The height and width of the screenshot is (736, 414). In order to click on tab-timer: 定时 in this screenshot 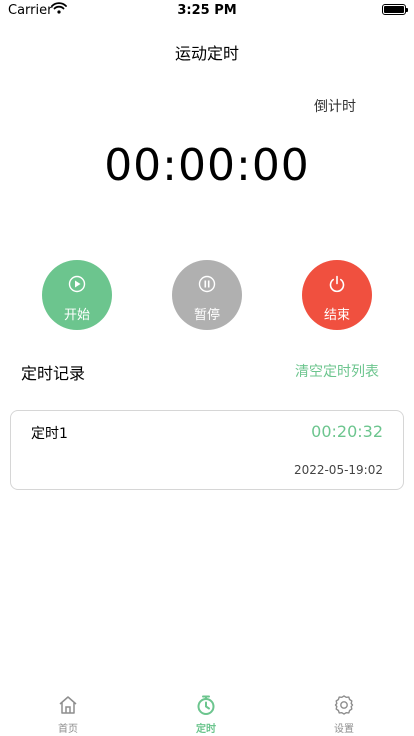, I will do `click(206, 711)`.